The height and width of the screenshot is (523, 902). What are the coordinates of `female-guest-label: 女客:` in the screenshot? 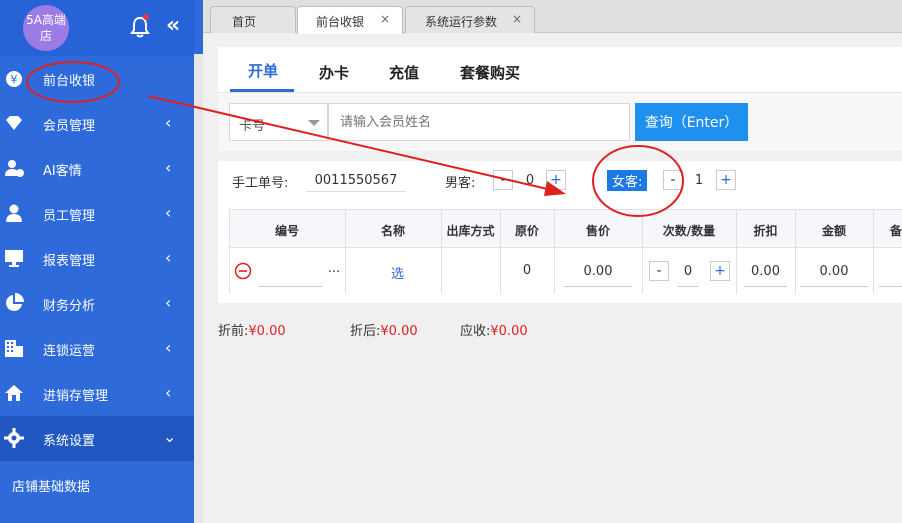 It's located at (627, 180).